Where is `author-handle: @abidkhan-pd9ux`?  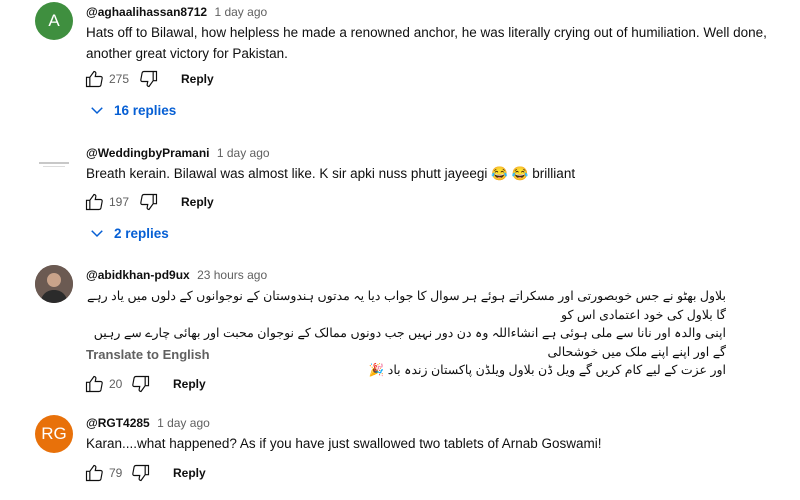 author-handle: @abidkhan-pd9ux is located at coordinates (138, 275).